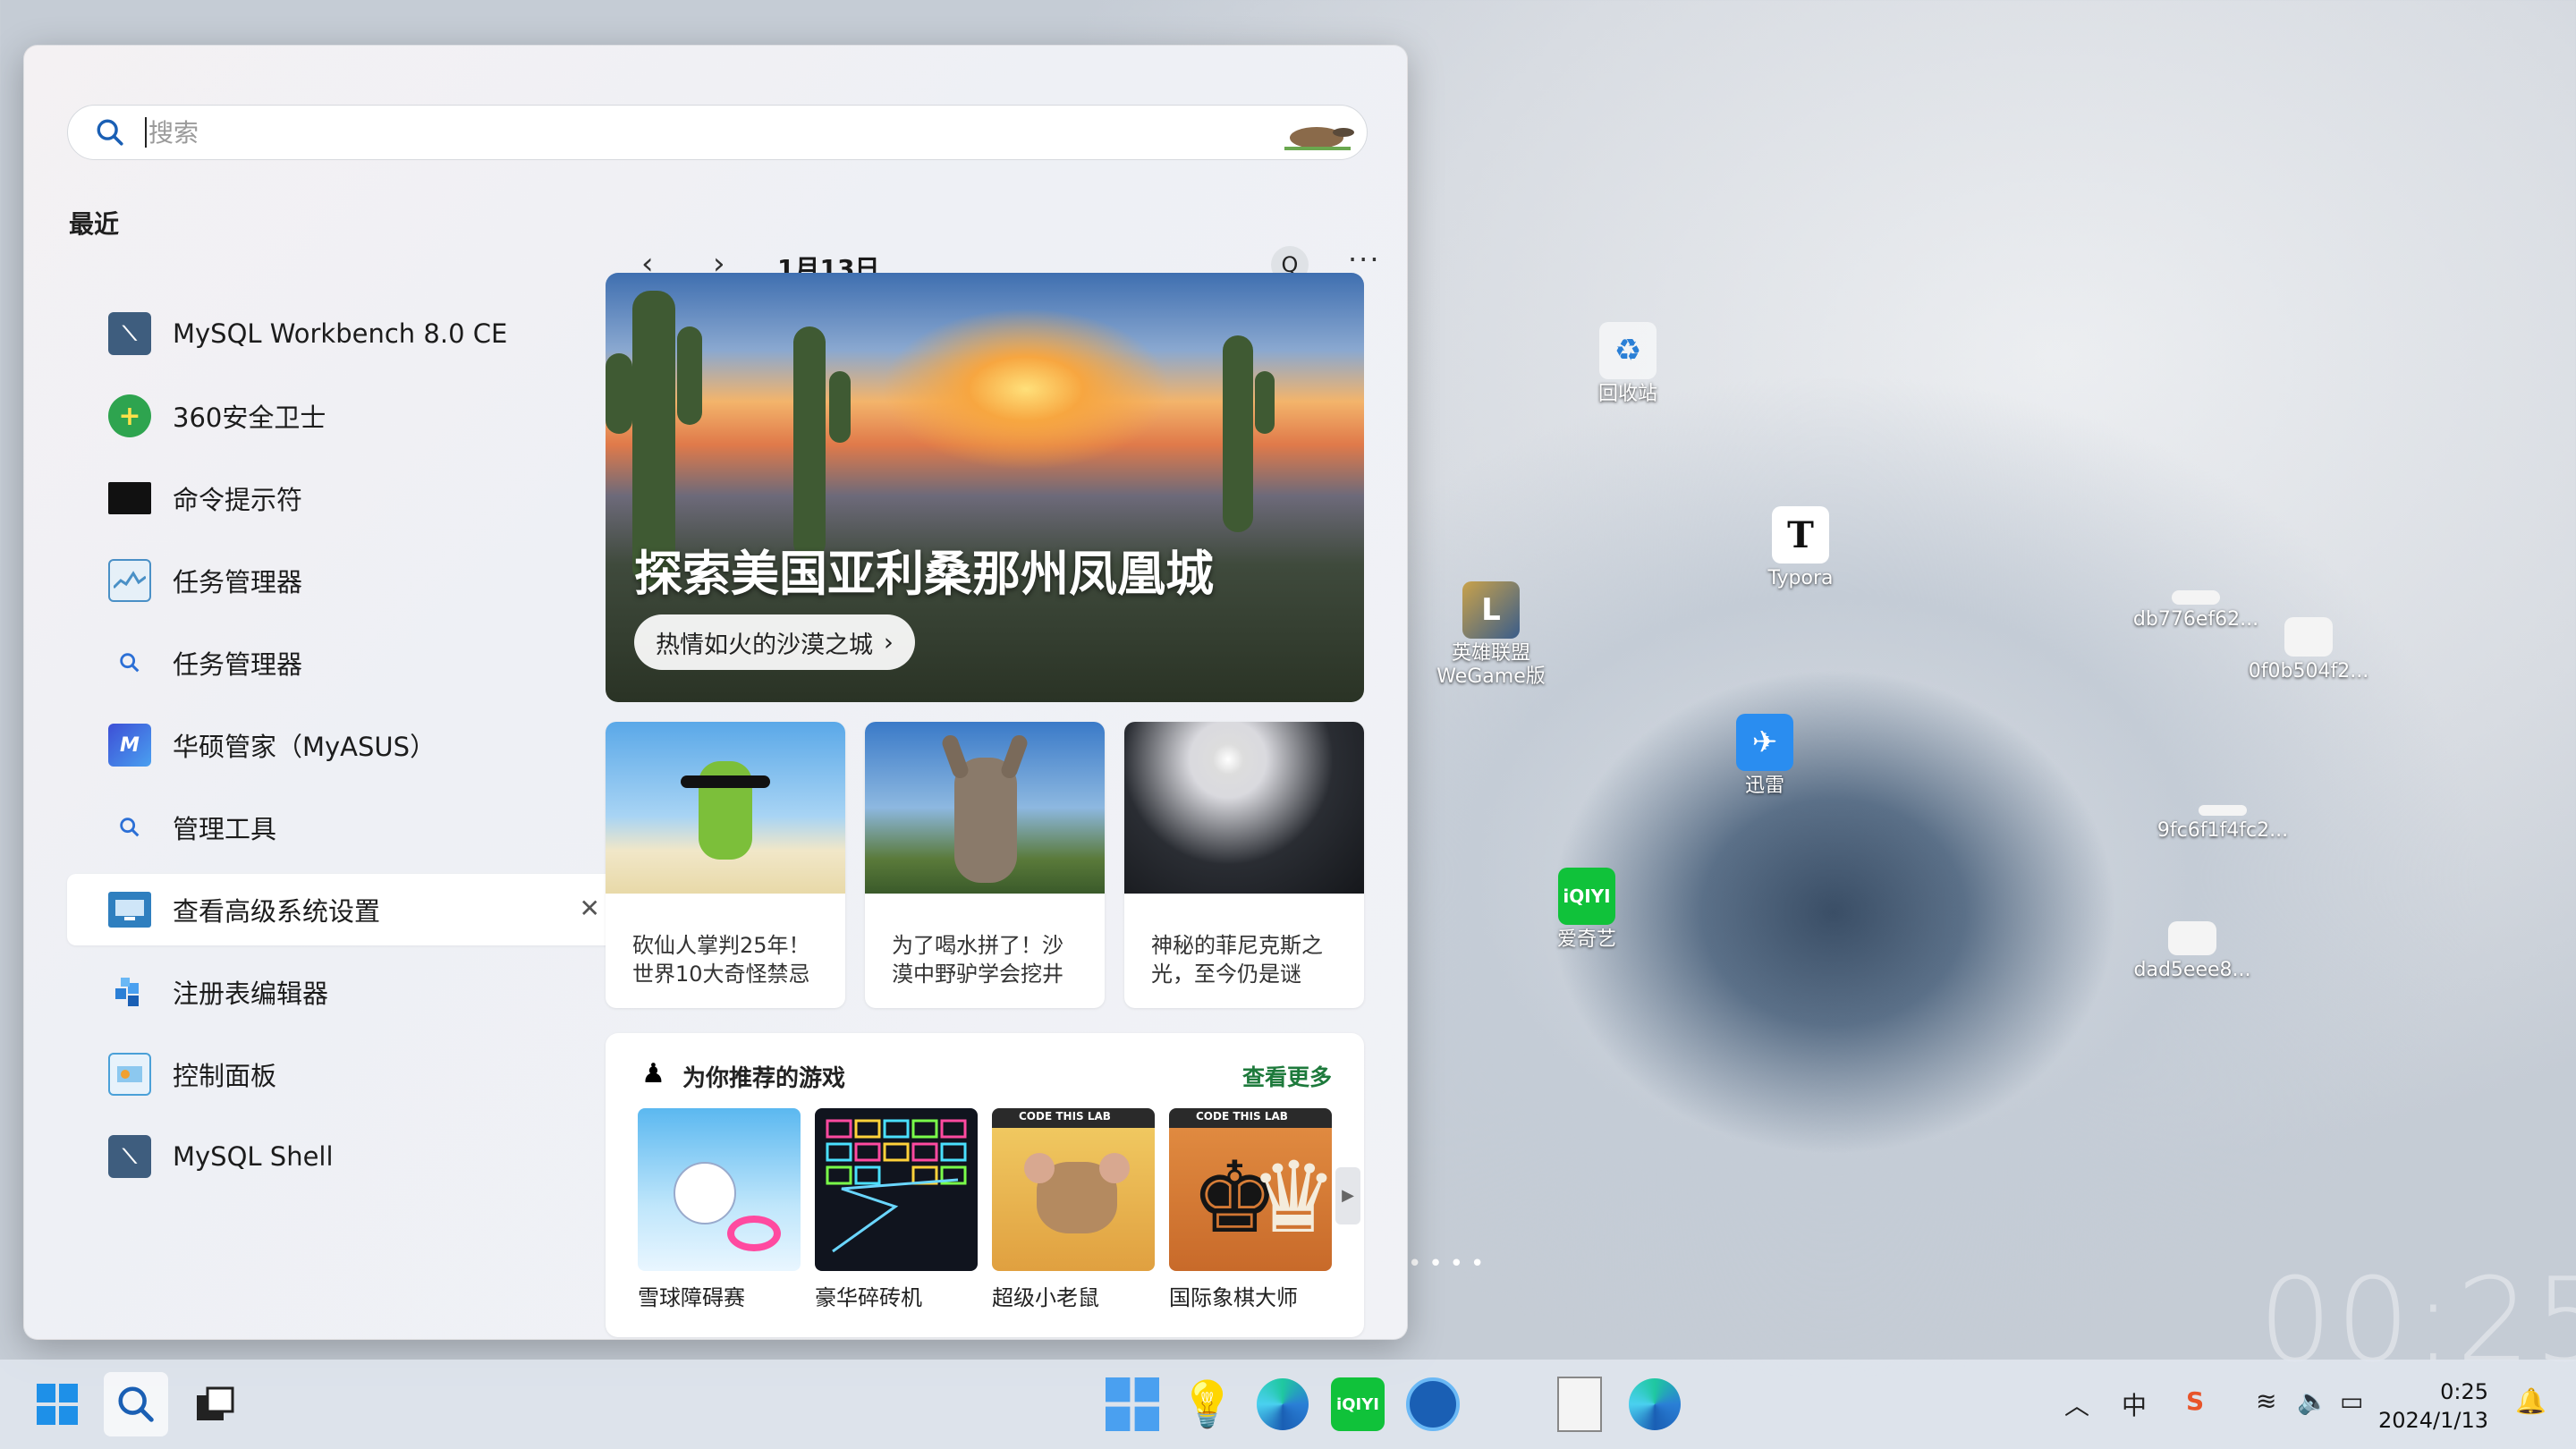  I want to click on recent-item-task-manager-search: 任务管理器, so click(340, 663).